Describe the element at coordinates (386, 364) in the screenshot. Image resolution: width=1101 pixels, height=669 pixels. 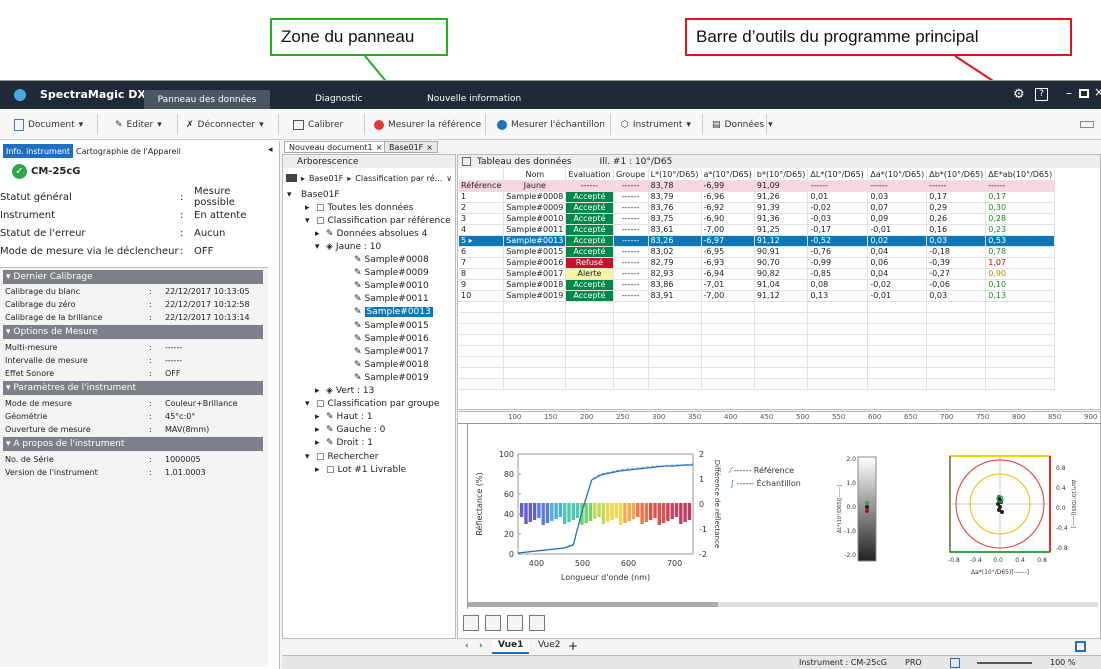
I see `tree-item: ✎ Sample#0018` at that location.